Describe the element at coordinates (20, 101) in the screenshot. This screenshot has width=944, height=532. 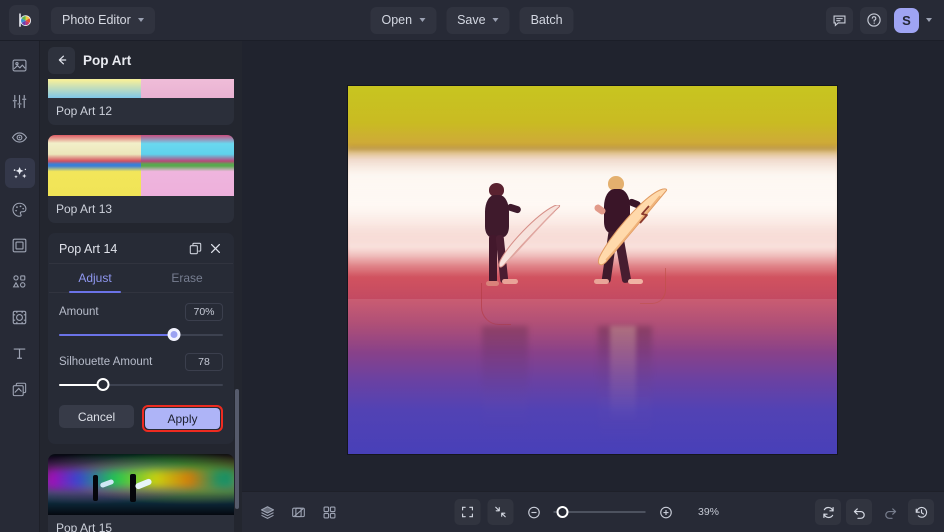
I see `rail-item-adjust` at that location.